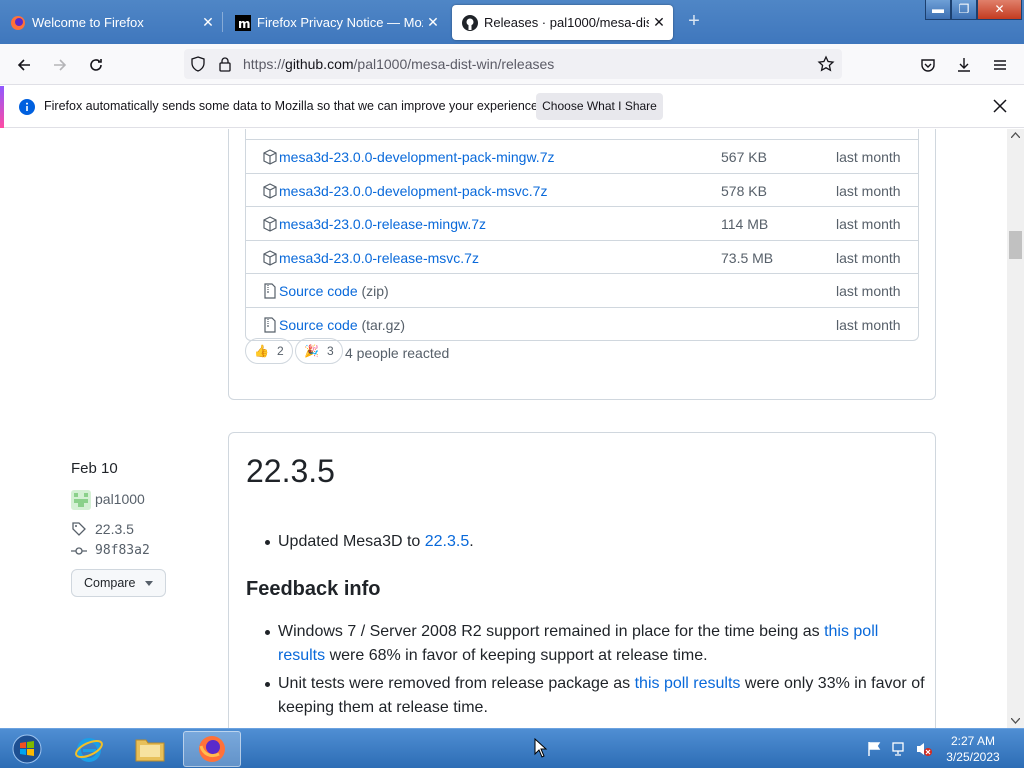 The width and height of the screenshot is (1024, 768). Describe the element at coordinates (964, 10) in the screenshot. I see `maximize-button: ❐` at that location.